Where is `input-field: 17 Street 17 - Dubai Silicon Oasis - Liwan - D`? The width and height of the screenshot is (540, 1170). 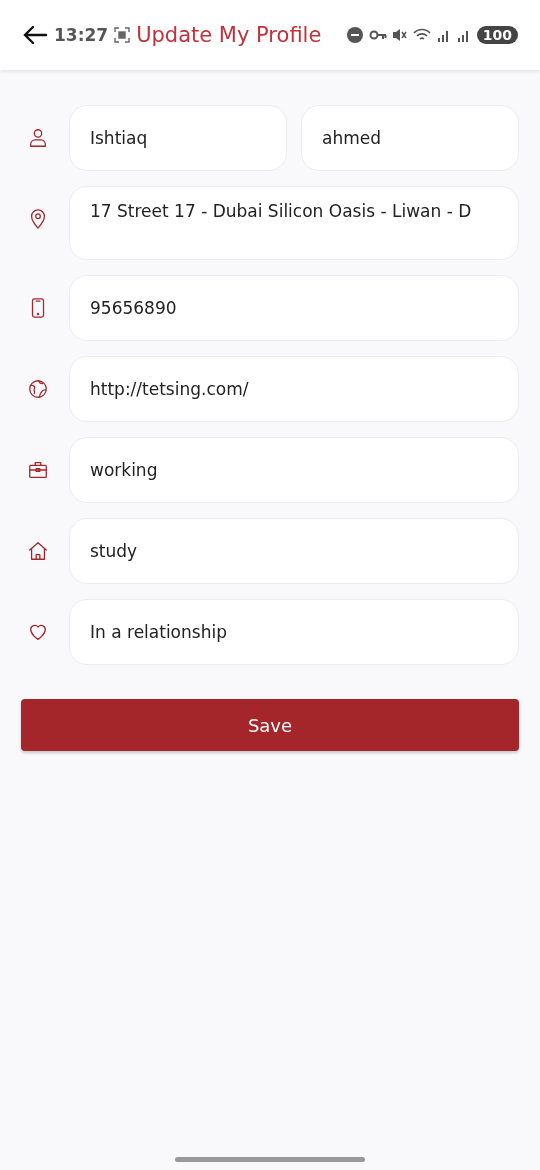
input-field: 17 Street 17 - Dubai Silicon Oasis - Liwan - D is located at coordinates (294, 223).